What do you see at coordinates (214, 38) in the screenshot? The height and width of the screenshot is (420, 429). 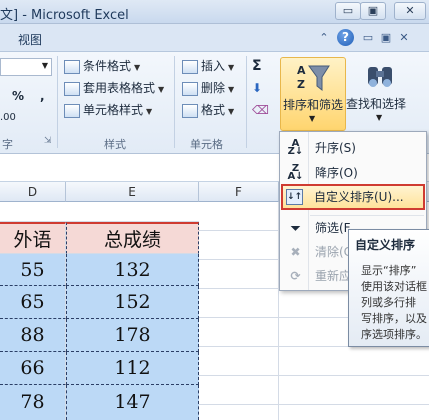 I see `ribbon-tab-row: 视图 ⌃ ? ▭ ▣ ✕` at bounding box center [214, 38].